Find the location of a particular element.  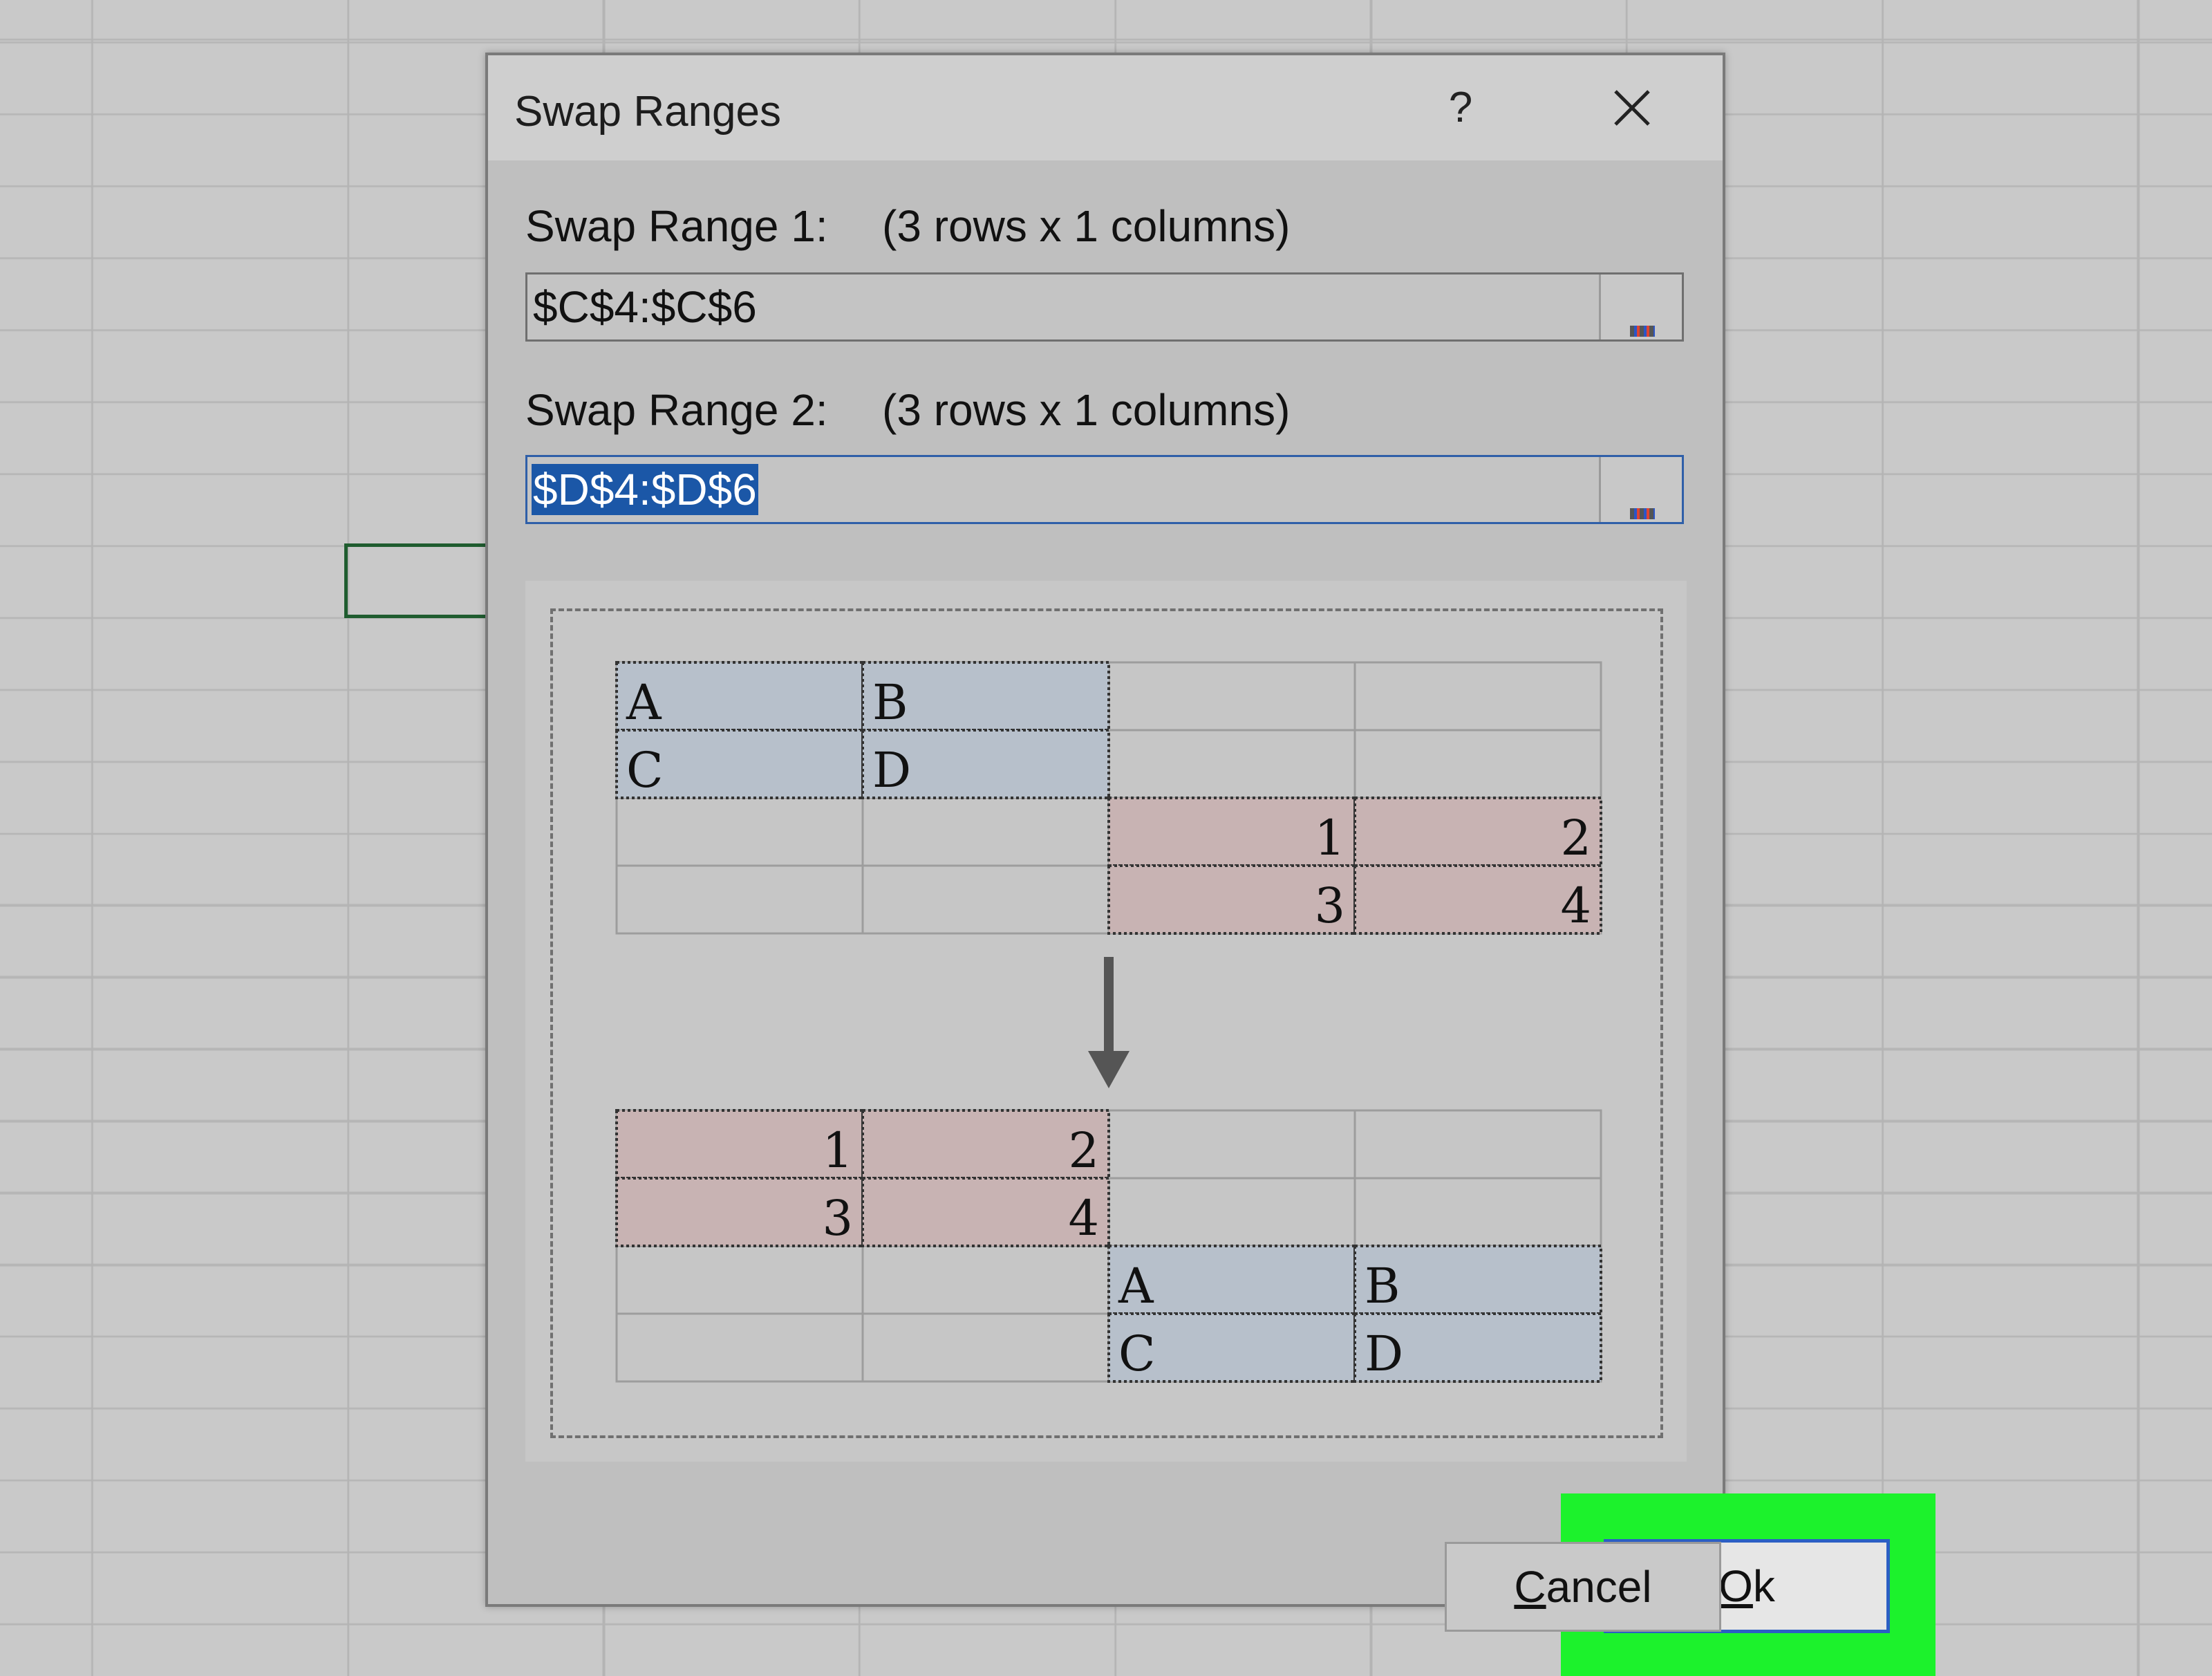

range2-input: $D$4:$D$6 is located at coordinates (1104, 490).